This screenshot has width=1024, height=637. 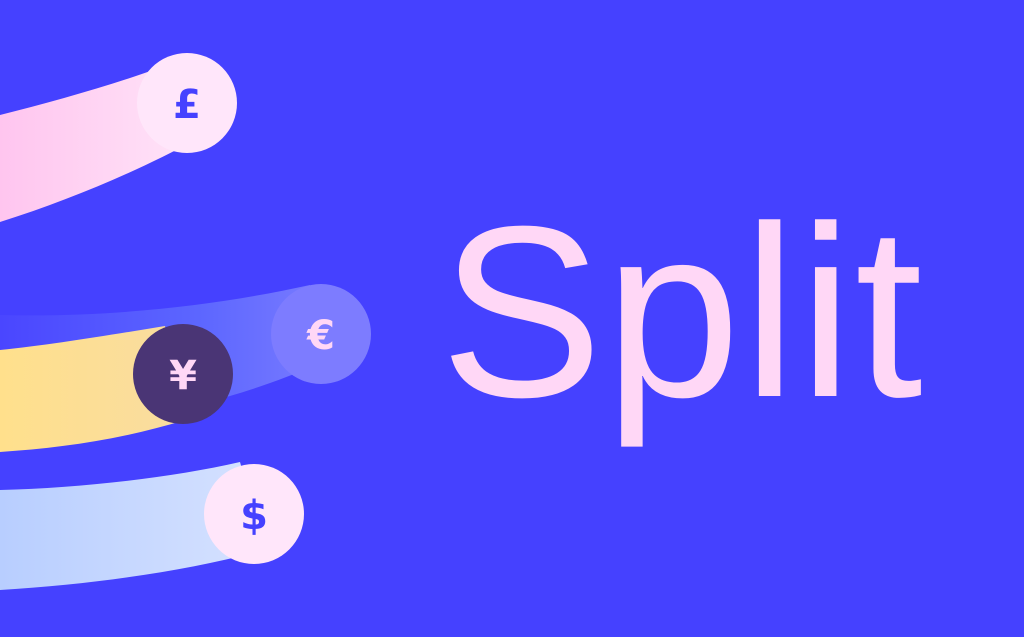 I want to click on pound-symbol: £, so click(x=187, y=105).